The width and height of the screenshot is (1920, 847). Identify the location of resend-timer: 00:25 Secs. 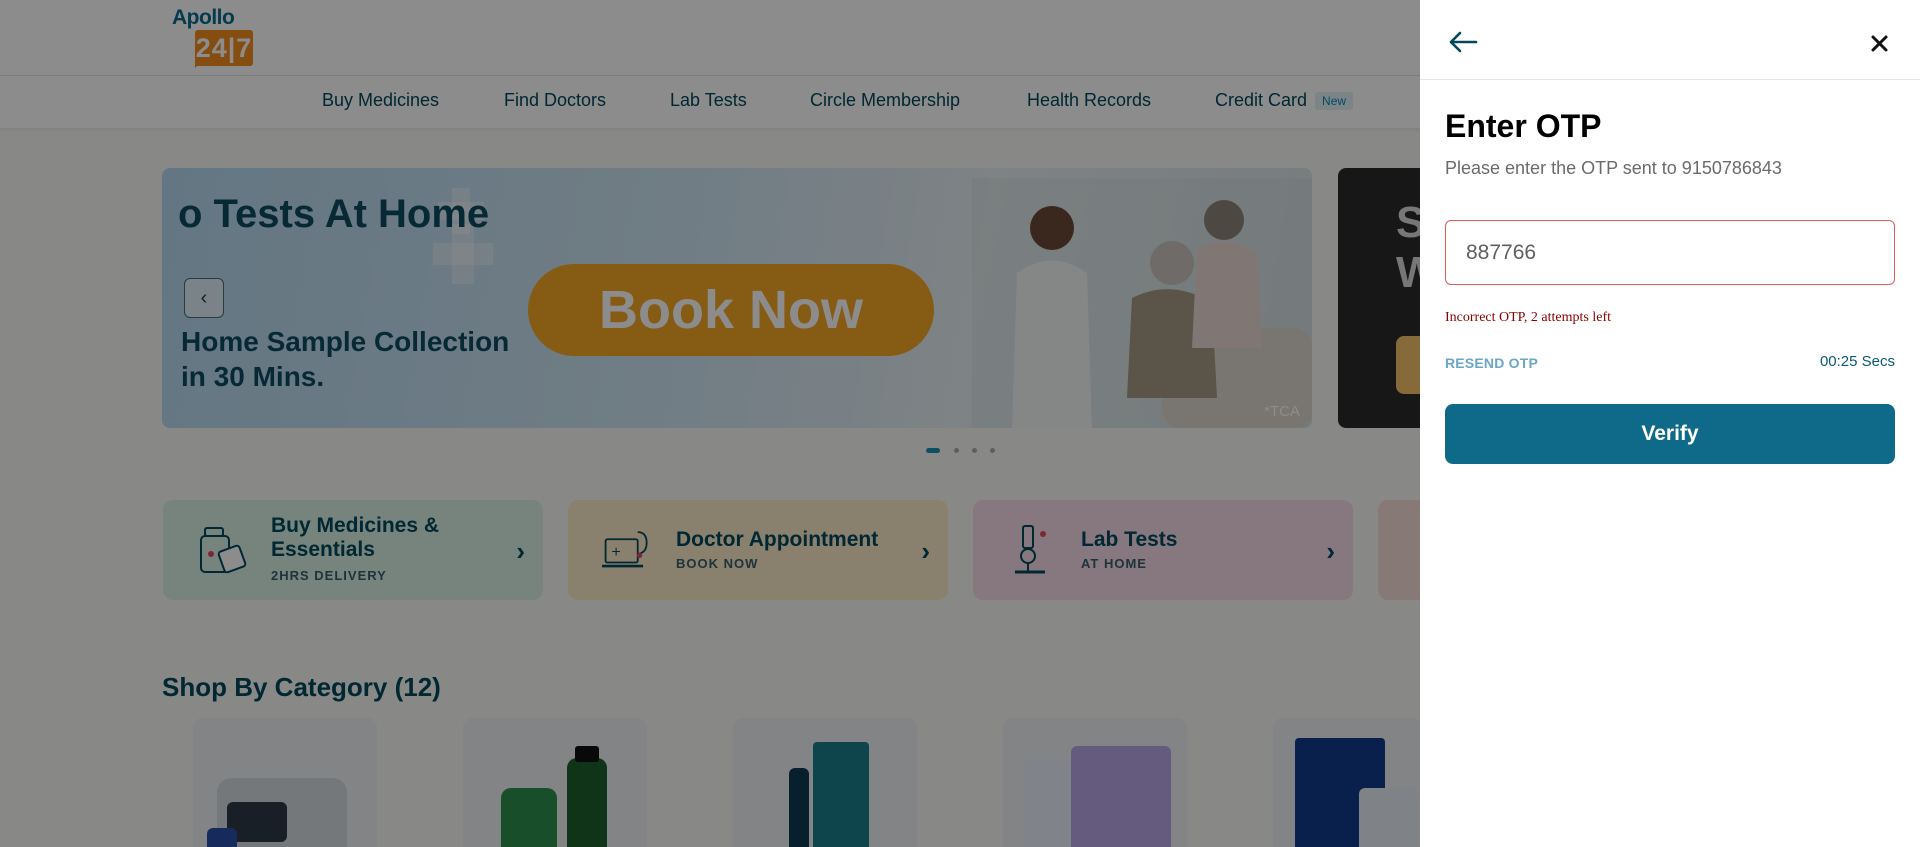
(1857, 361).